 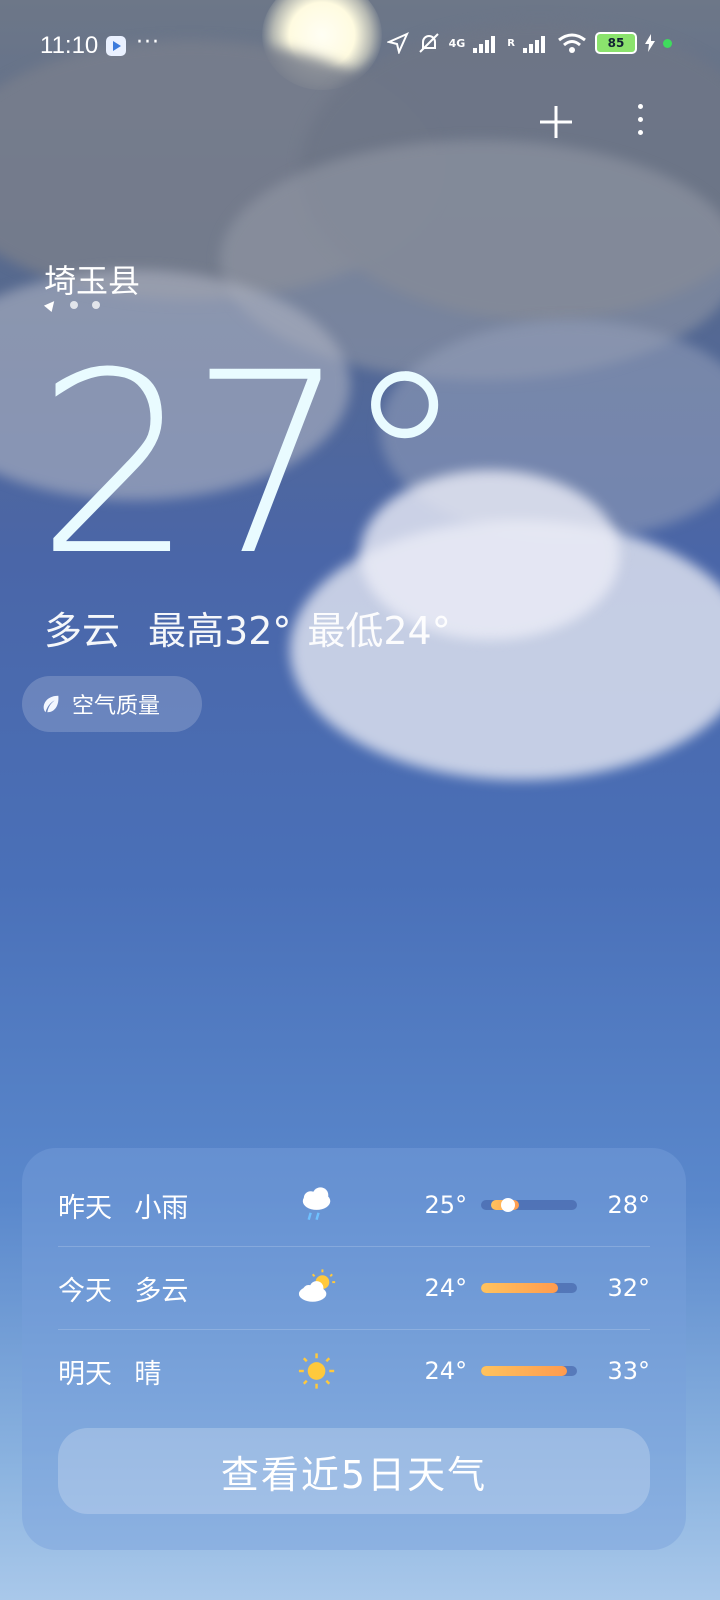 What do you see at coordinates (397, 43) in the screenshot?
I see `location-arrow-icon` at bounding box center [397, 43].